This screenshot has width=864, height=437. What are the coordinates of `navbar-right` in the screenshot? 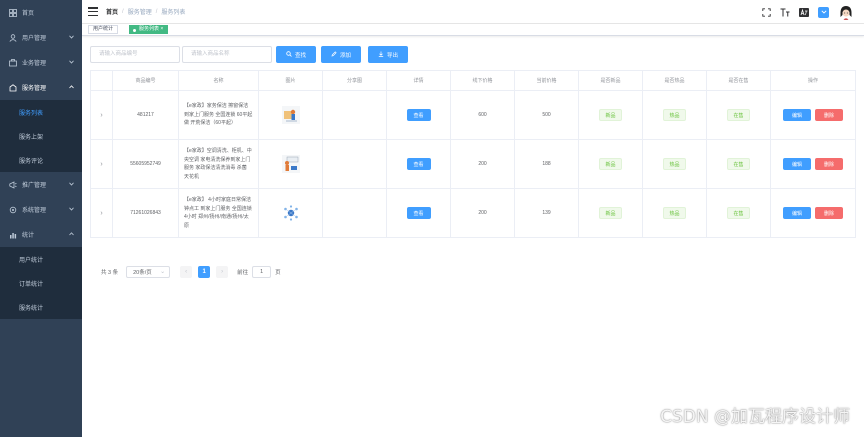 It's located at (807, 12).